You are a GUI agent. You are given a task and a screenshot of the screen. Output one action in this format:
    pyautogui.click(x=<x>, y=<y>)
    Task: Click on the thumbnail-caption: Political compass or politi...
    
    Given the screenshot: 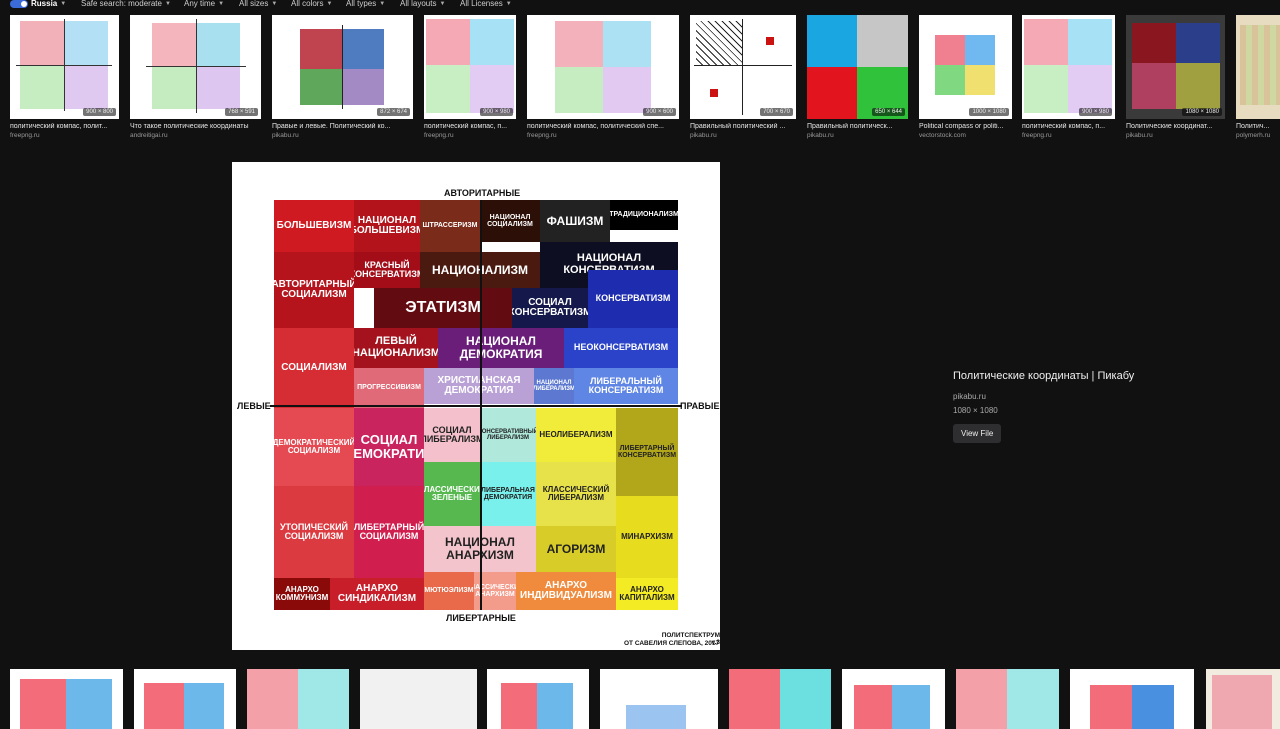 What is the action you would take?
    pyautogui.click(x=966, y=126)
    